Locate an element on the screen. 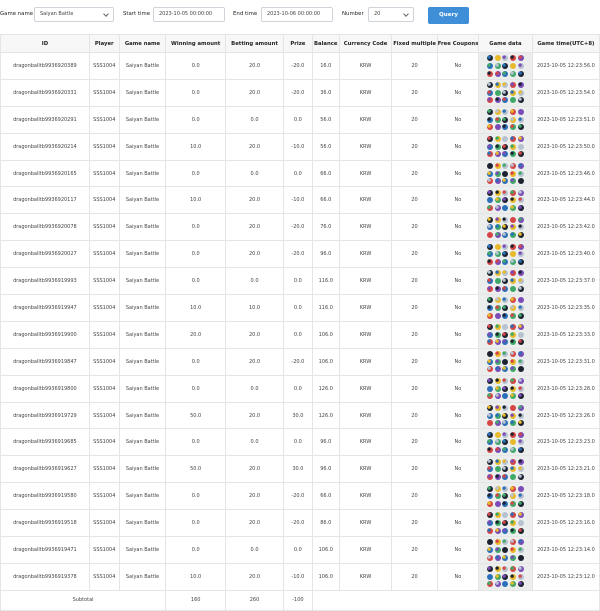 The image size is (600, 611). number-select: 20 is located at coordinates (391, 14).